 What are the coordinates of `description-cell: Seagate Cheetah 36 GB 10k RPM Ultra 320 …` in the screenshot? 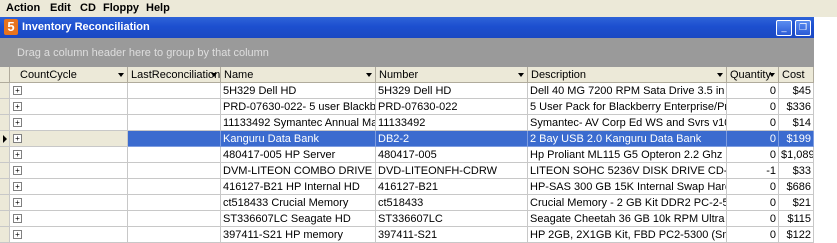 It's located at (627, 219).